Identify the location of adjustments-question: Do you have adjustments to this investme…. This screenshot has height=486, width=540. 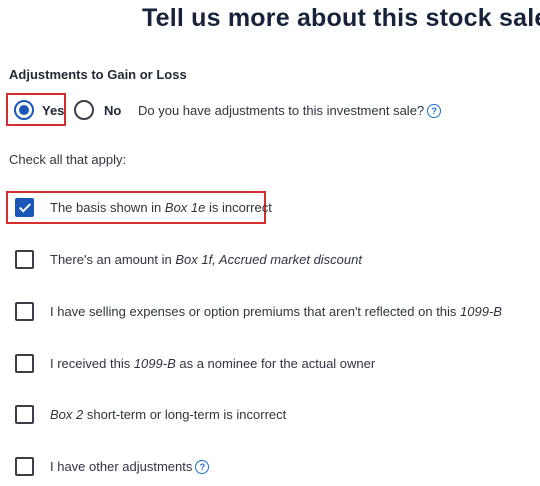
(290, 111).